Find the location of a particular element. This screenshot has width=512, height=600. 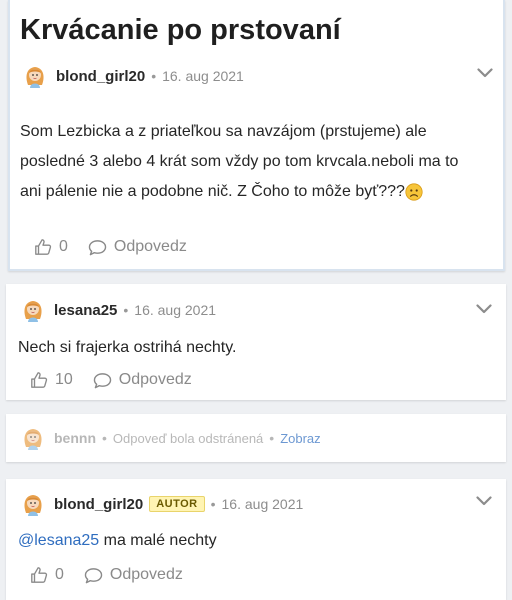

comment-text: @lesana25 ma malé nechty is located at coordinates (117, 541).